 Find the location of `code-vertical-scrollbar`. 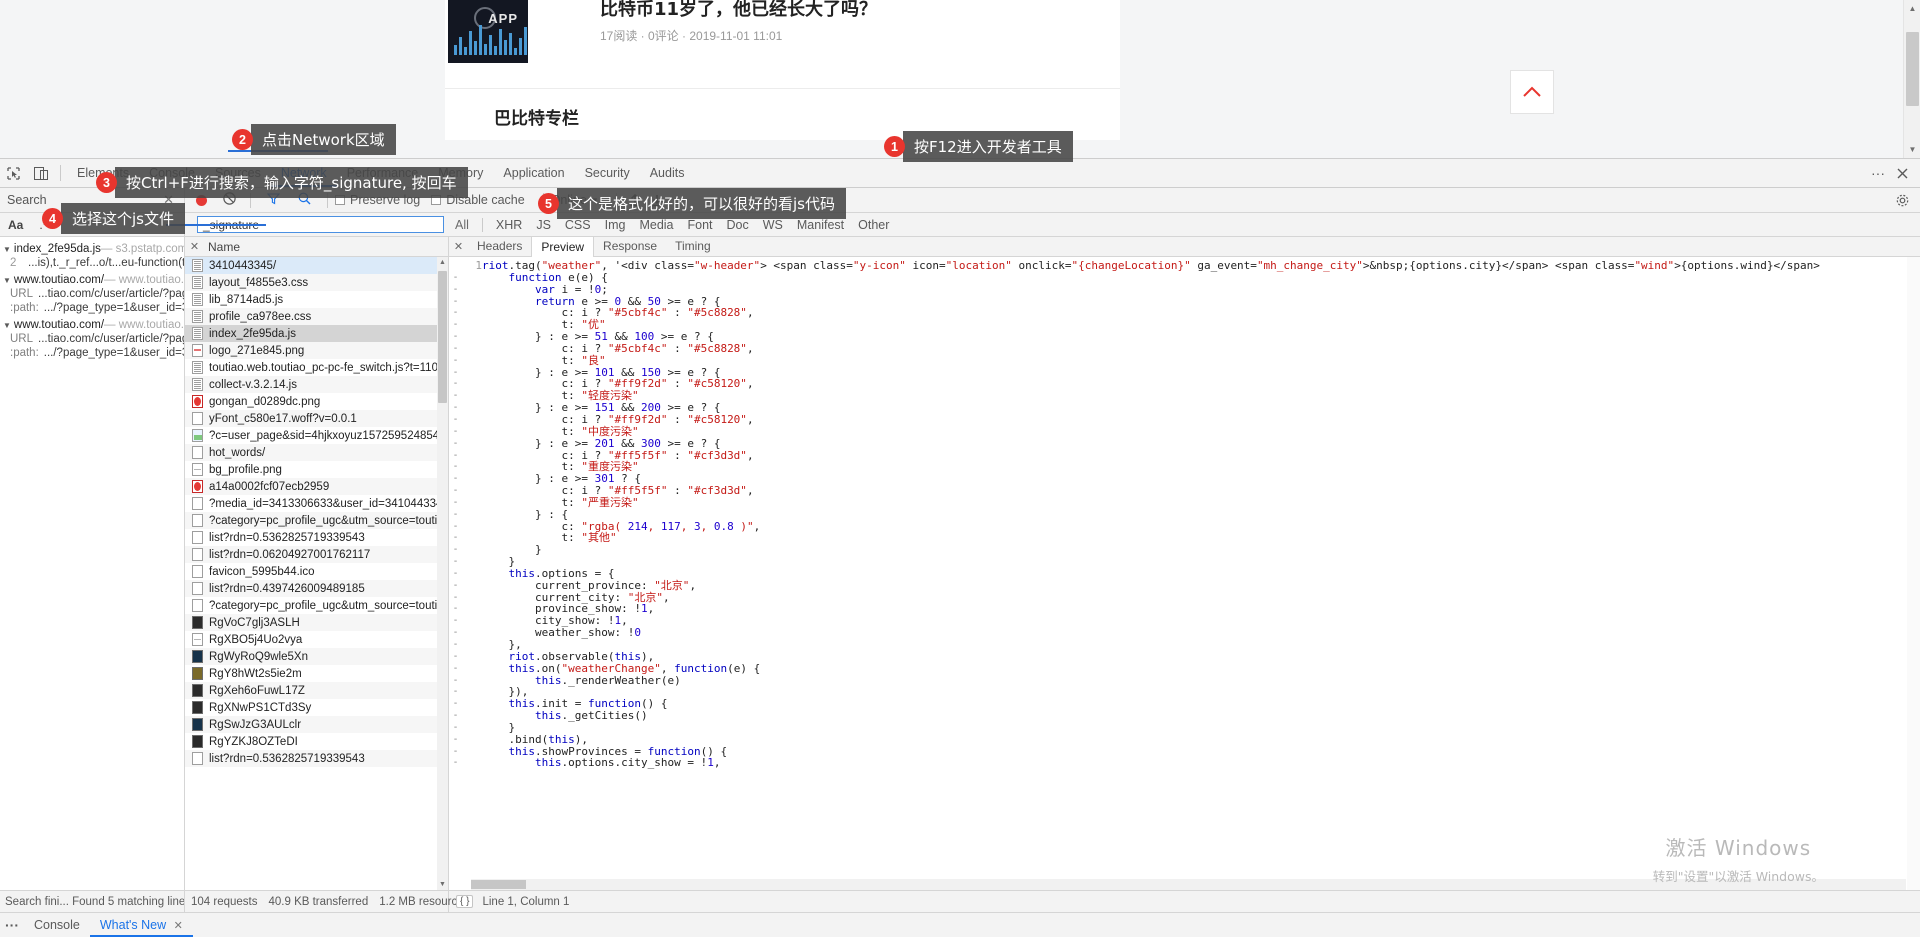

code-vertical-scrollbar is located at coordinates (1913, 573).